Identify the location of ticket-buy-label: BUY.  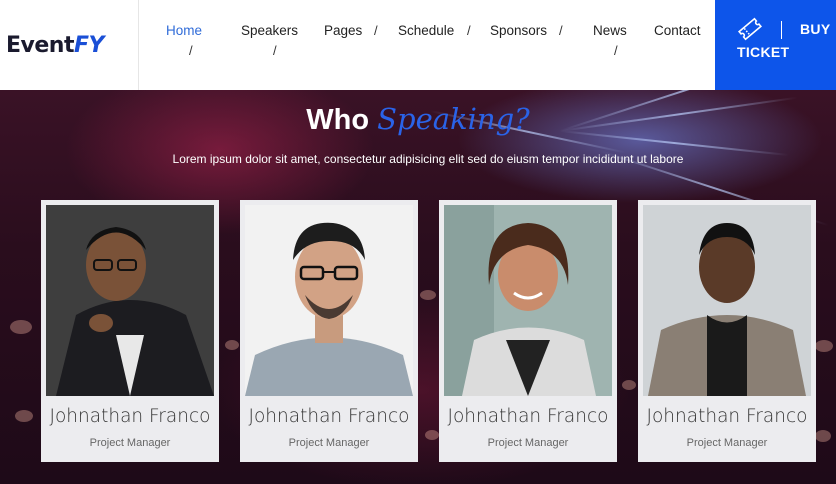
(815, 29).